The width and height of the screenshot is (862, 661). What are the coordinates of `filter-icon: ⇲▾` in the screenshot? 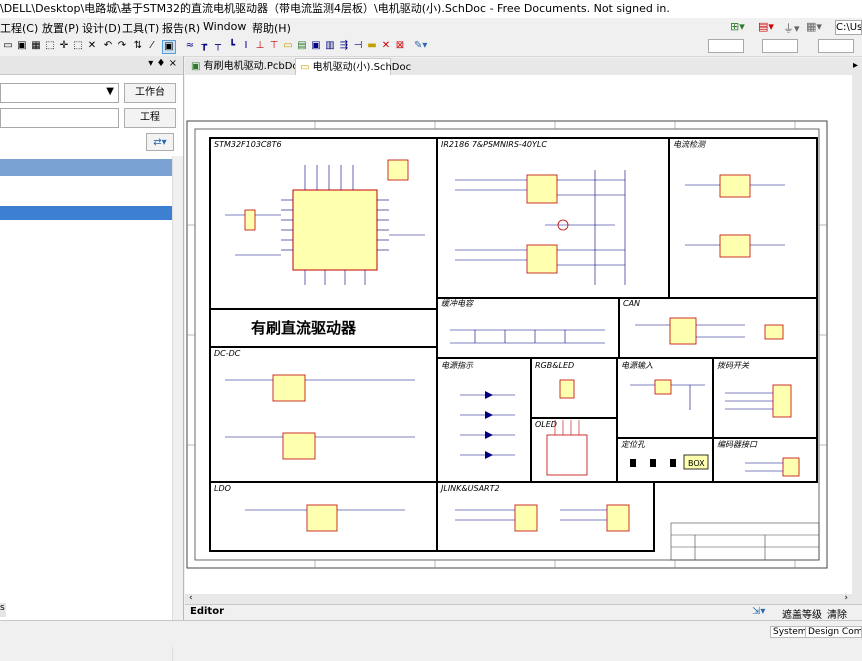 It's located at (758, 611).